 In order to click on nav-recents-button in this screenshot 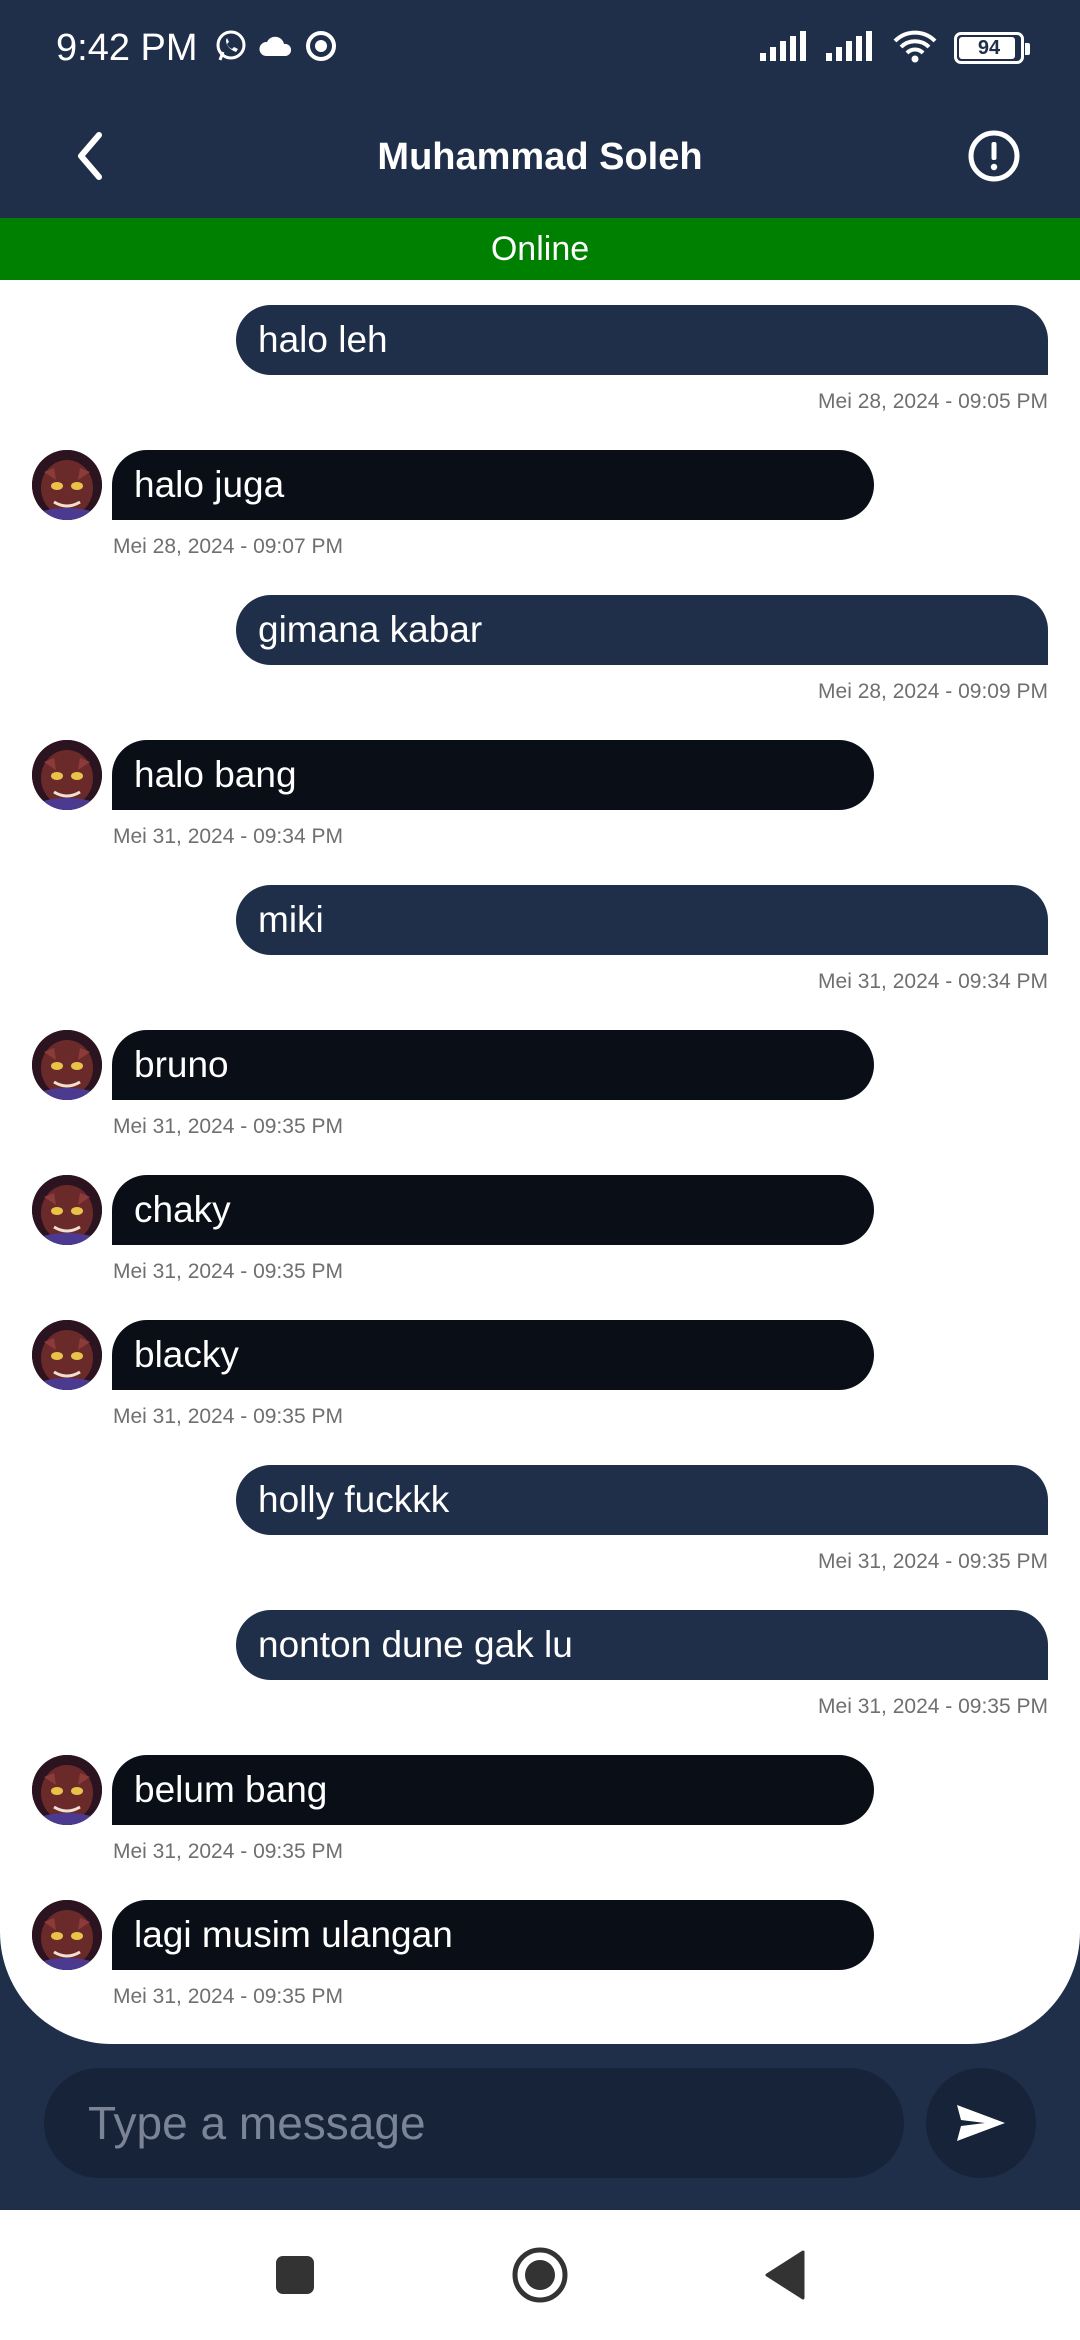, I will do `click(295, 2275)`.